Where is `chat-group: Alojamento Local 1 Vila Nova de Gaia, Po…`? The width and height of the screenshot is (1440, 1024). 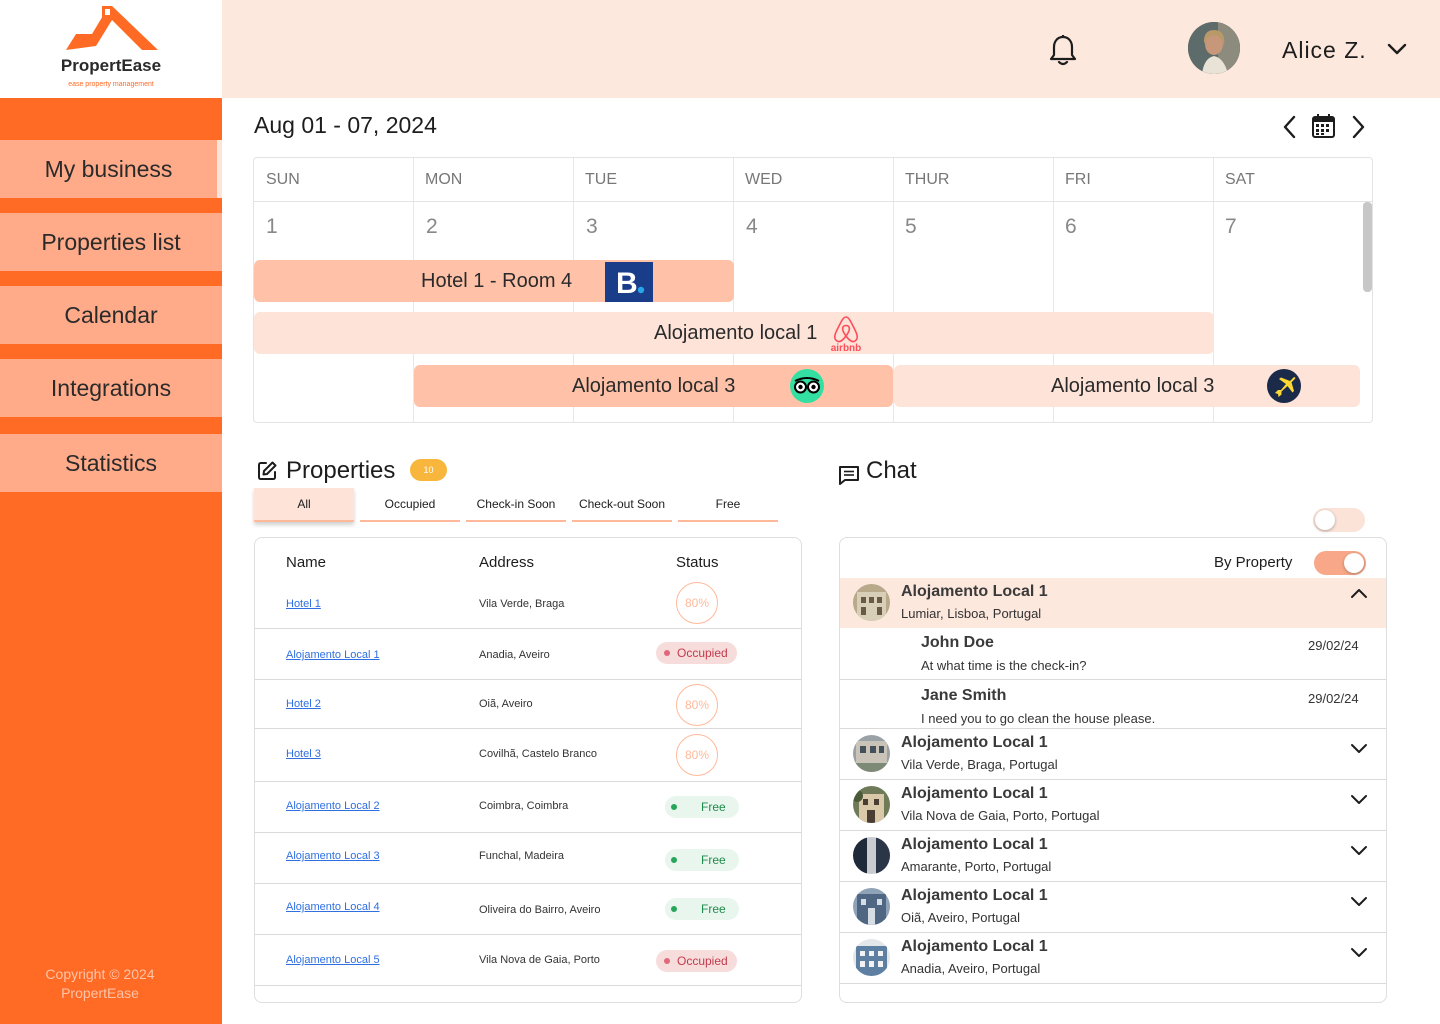 chat-group: Alojamento Local 1 Vila Nova de Gaia, Po… is located at coordinates (1113, 805).